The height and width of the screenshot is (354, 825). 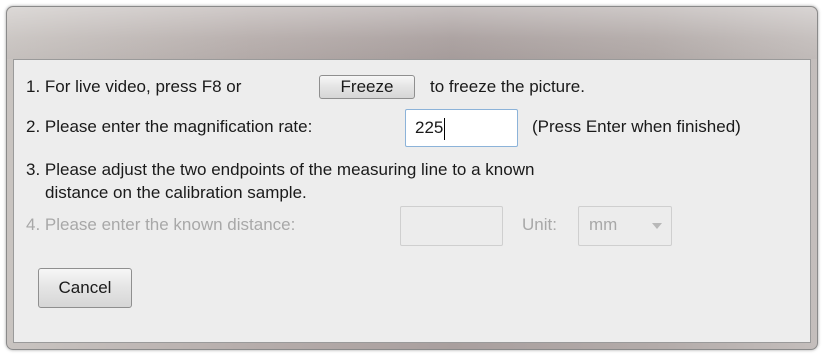 I want to click on unit-select: mm, so click(x=625, y=226).